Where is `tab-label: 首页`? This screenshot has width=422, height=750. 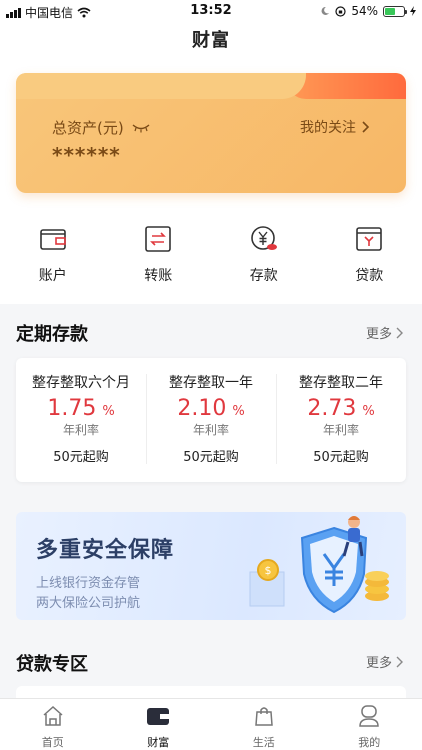
tab-label: 首页 is located at coordinates (52, 742).